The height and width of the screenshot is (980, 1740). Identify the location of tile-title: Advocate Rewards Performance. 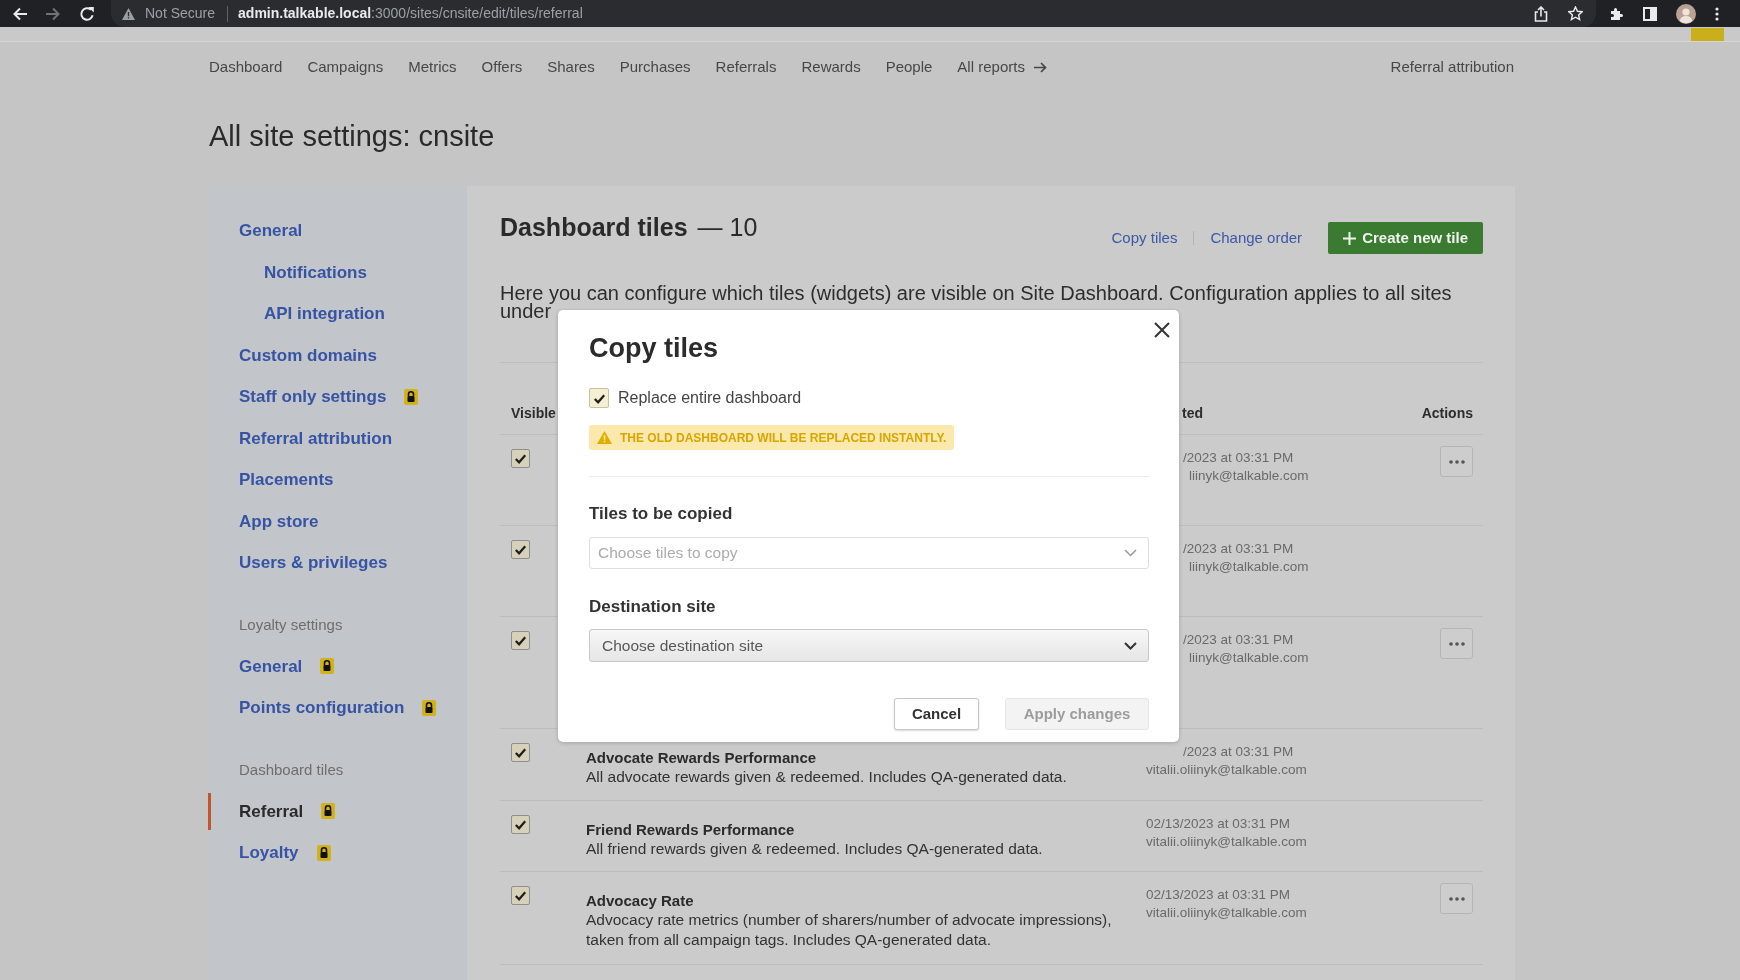
(701, 758).